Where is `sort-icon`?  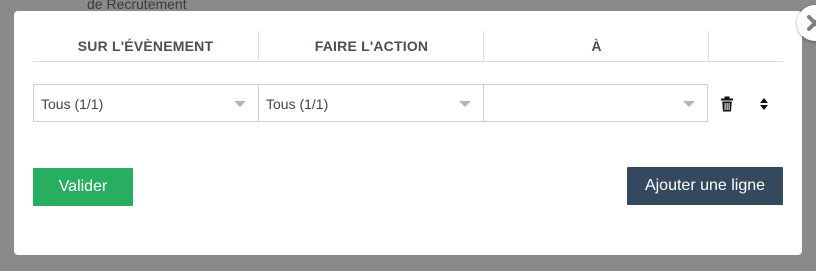
sort-icon is located at coordinates (764, 104).